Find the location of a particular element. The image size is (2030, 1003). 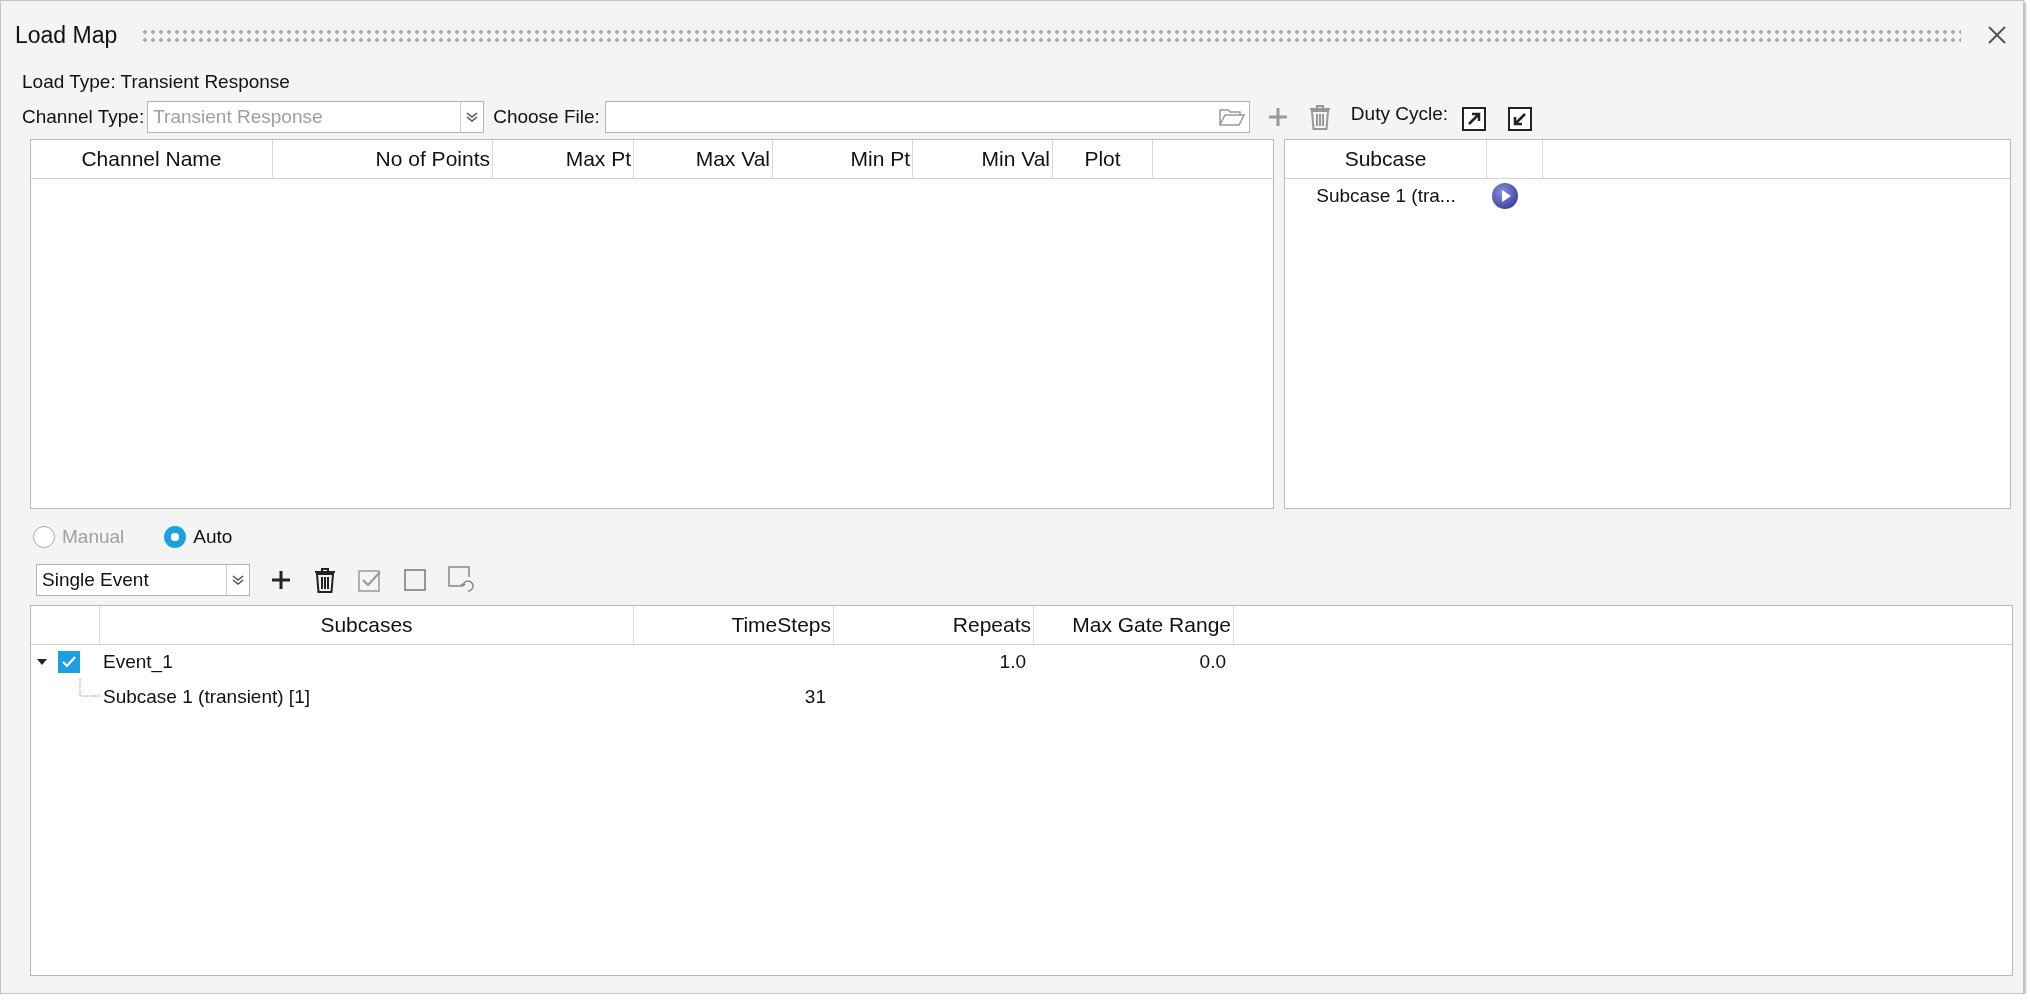

column-header: Plot is located at coordinates (1102, 159).